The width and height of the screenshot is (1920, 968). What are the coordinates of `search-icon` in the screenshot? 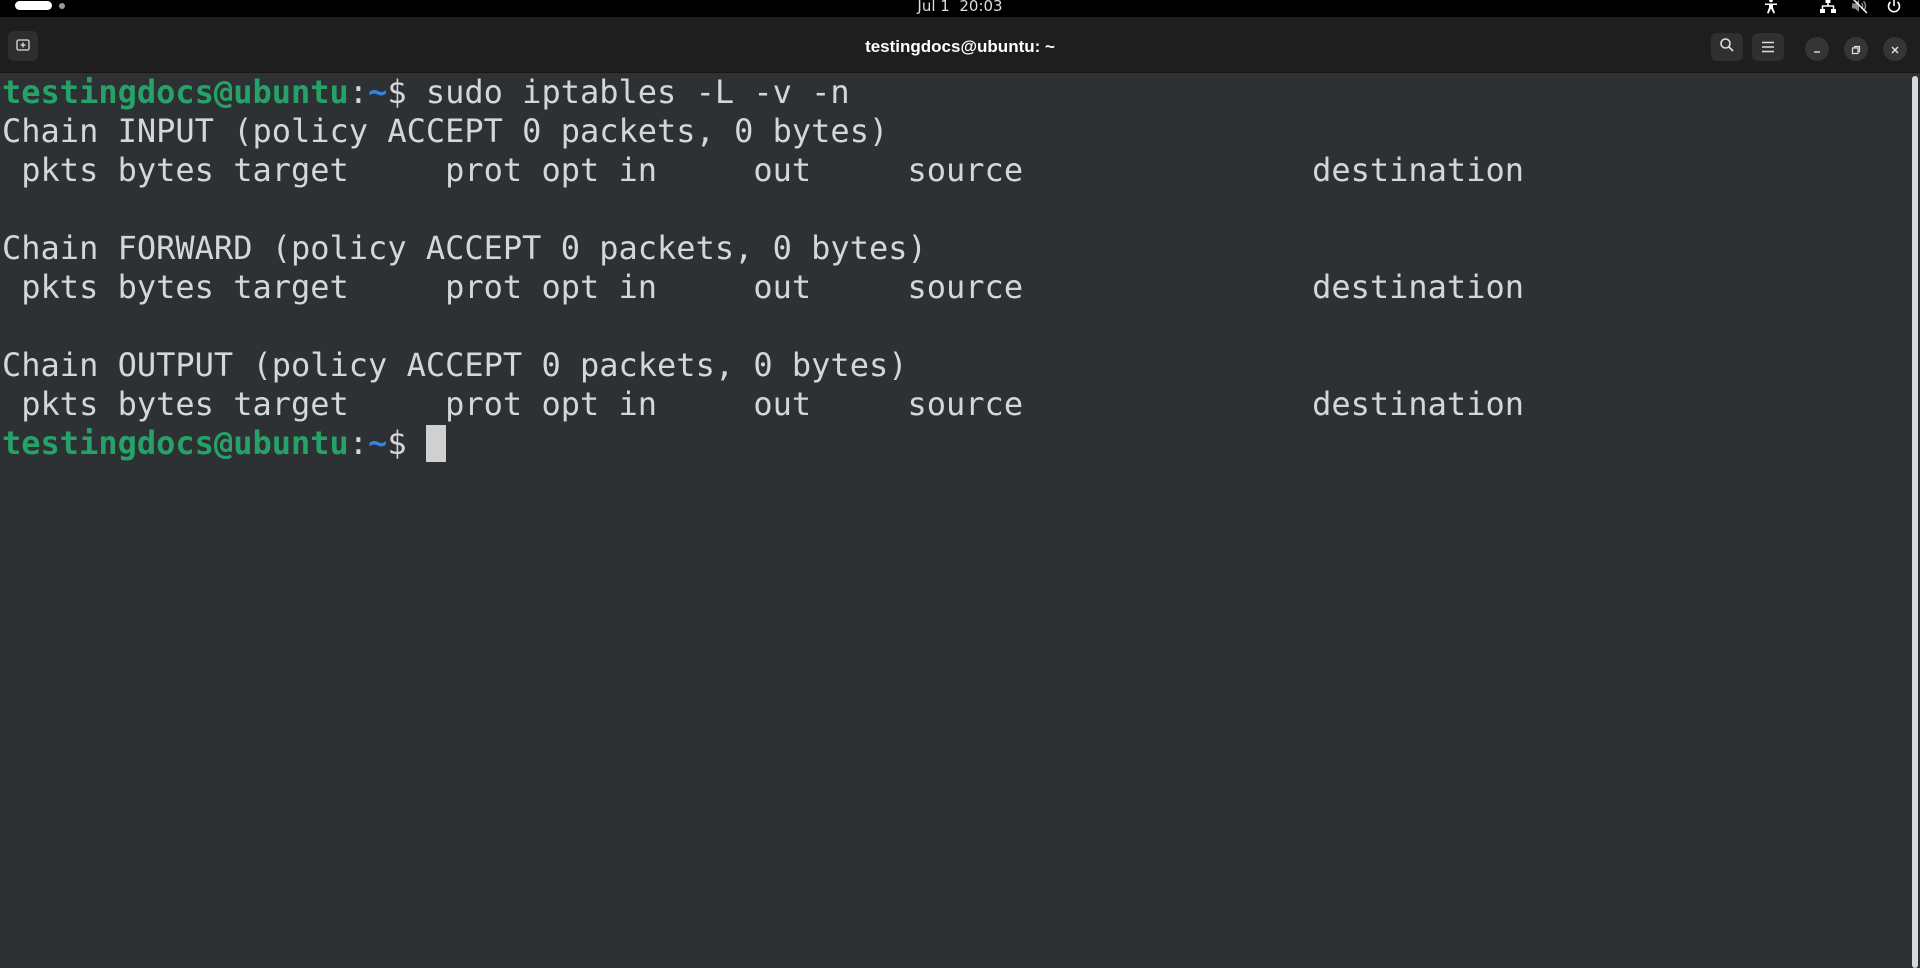 It's located at (1727, 47).